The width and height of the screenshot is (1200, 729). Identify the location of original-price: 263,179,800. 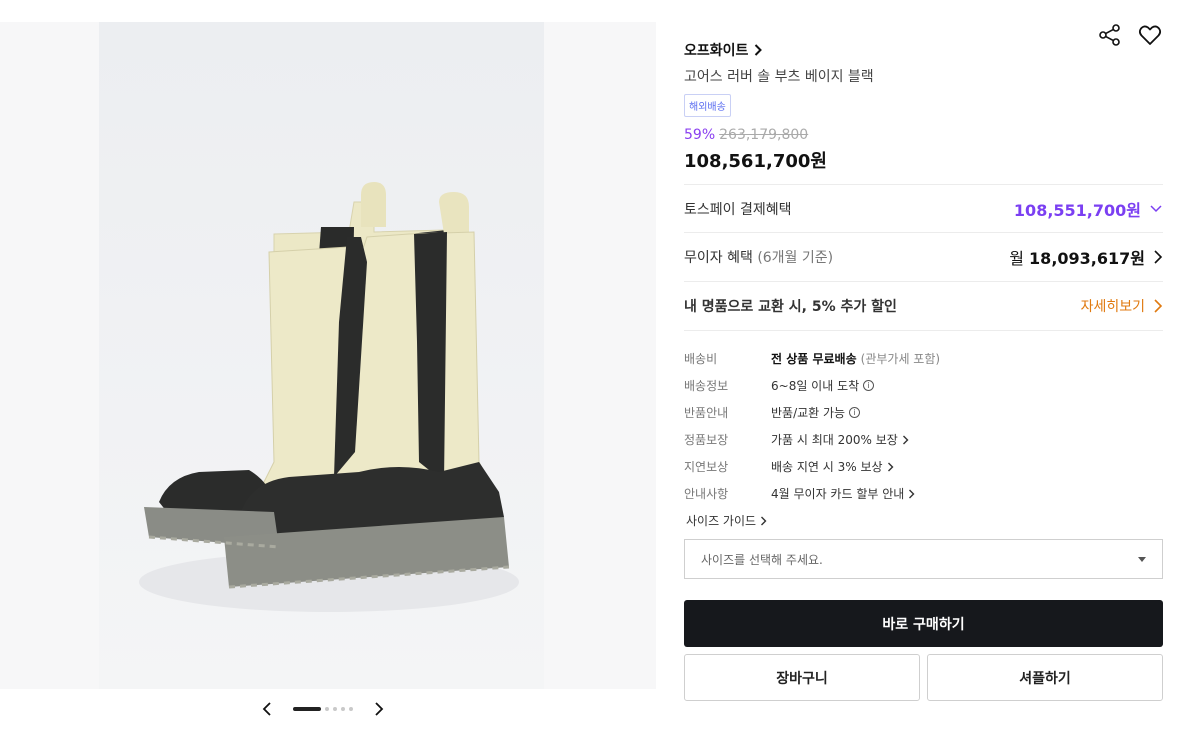
(764, 135).